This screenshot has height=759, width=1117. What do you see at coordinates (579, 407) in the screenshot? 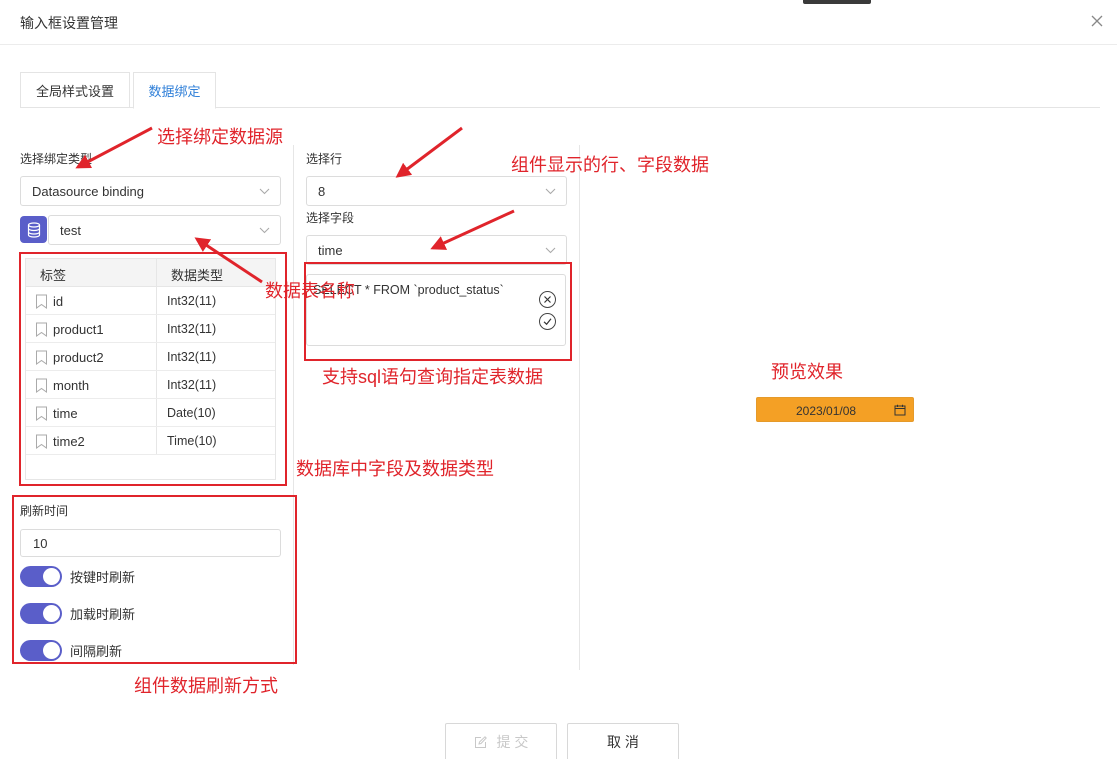
I see `column-divider-right` at bounding box center [579, 407].